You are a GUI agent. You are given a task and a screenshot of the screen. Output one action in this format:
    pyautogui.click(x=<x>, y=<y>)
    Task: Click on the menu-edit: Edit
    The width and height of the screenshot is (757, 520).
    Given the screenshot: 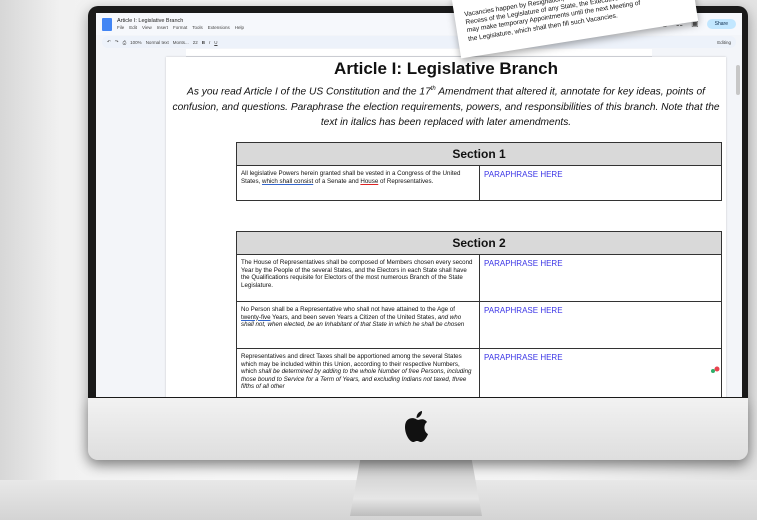 What is the action you would take?
    pyautogui.click(x=133, y=27)
    